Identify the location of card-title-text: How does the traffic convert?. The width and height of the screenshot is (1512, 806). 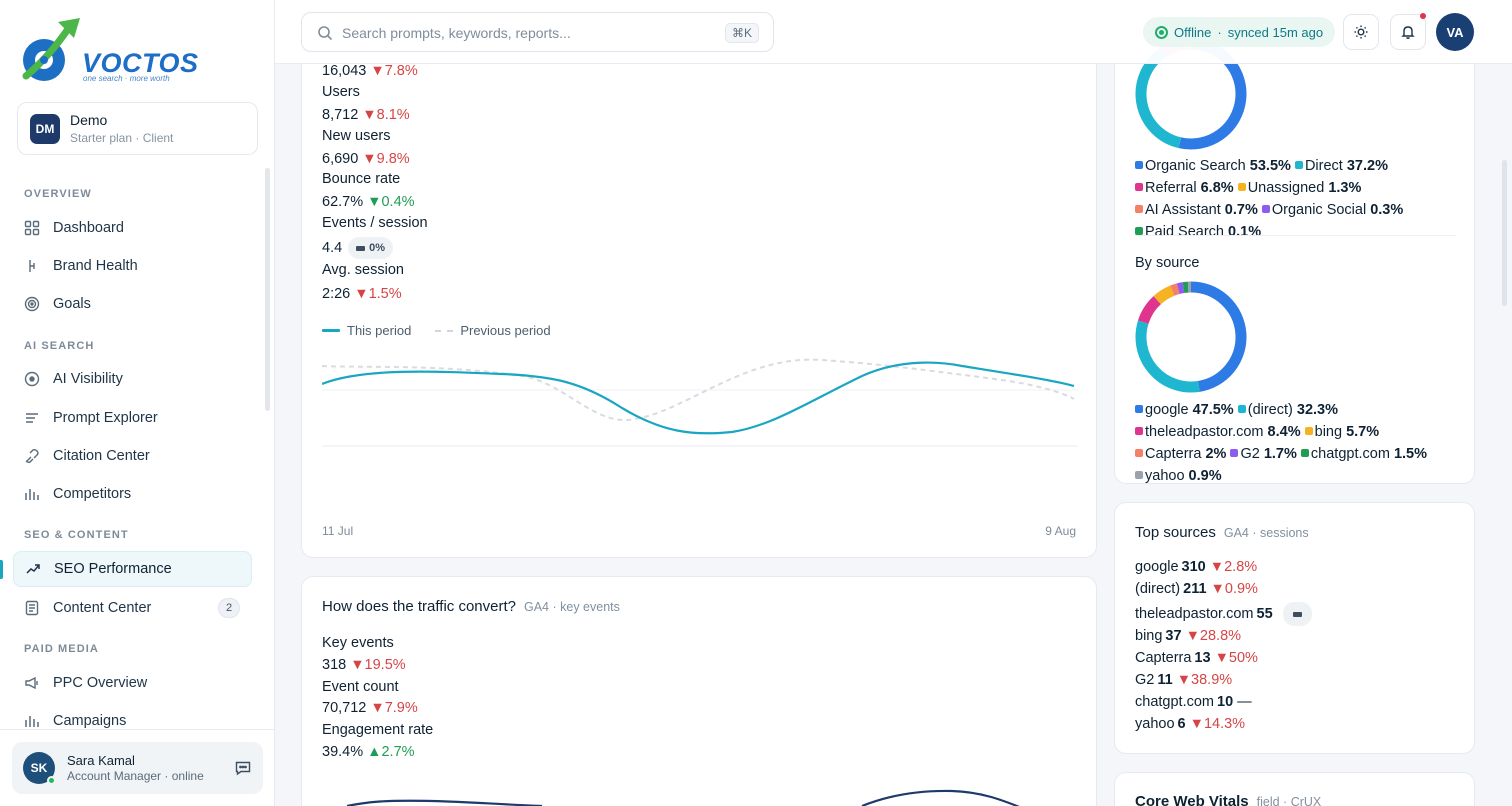
(419, 606).